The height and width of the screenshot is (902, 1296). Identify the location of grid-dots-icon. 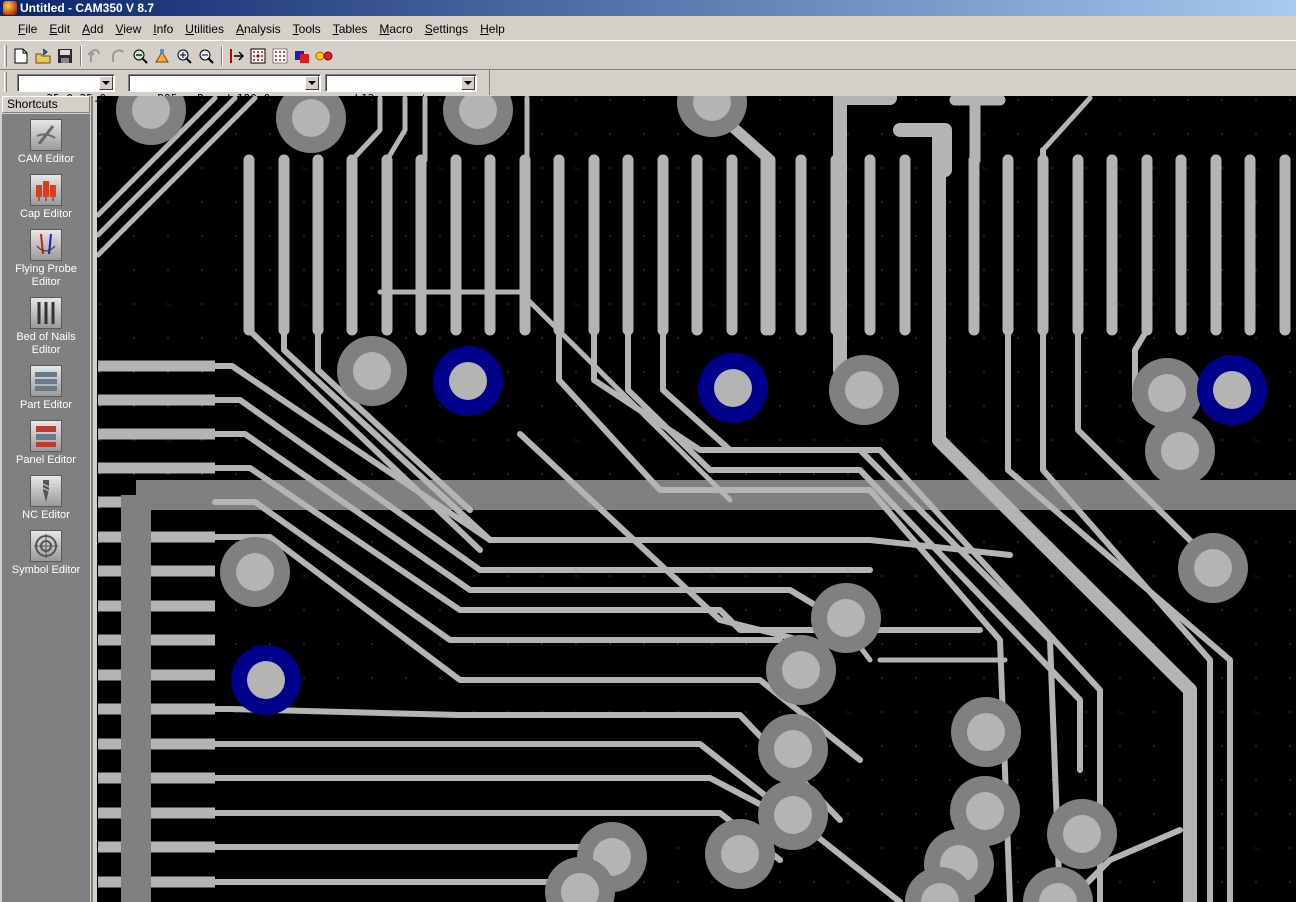
(280, 56).